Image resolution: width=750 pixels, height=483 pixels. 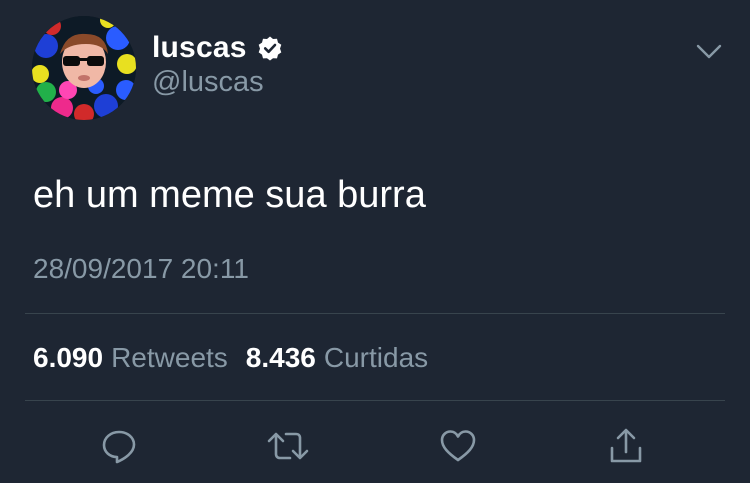 I want to click on chevron-down-icon, so click(x=709, y=51).